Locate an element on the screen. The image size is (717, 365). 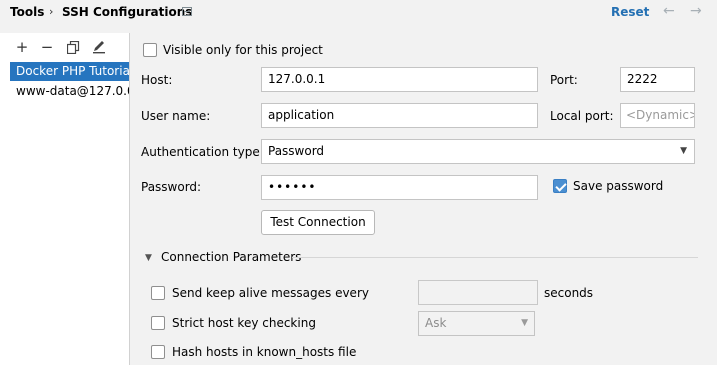
password-label: Password: is located at coordinates (171, 187).